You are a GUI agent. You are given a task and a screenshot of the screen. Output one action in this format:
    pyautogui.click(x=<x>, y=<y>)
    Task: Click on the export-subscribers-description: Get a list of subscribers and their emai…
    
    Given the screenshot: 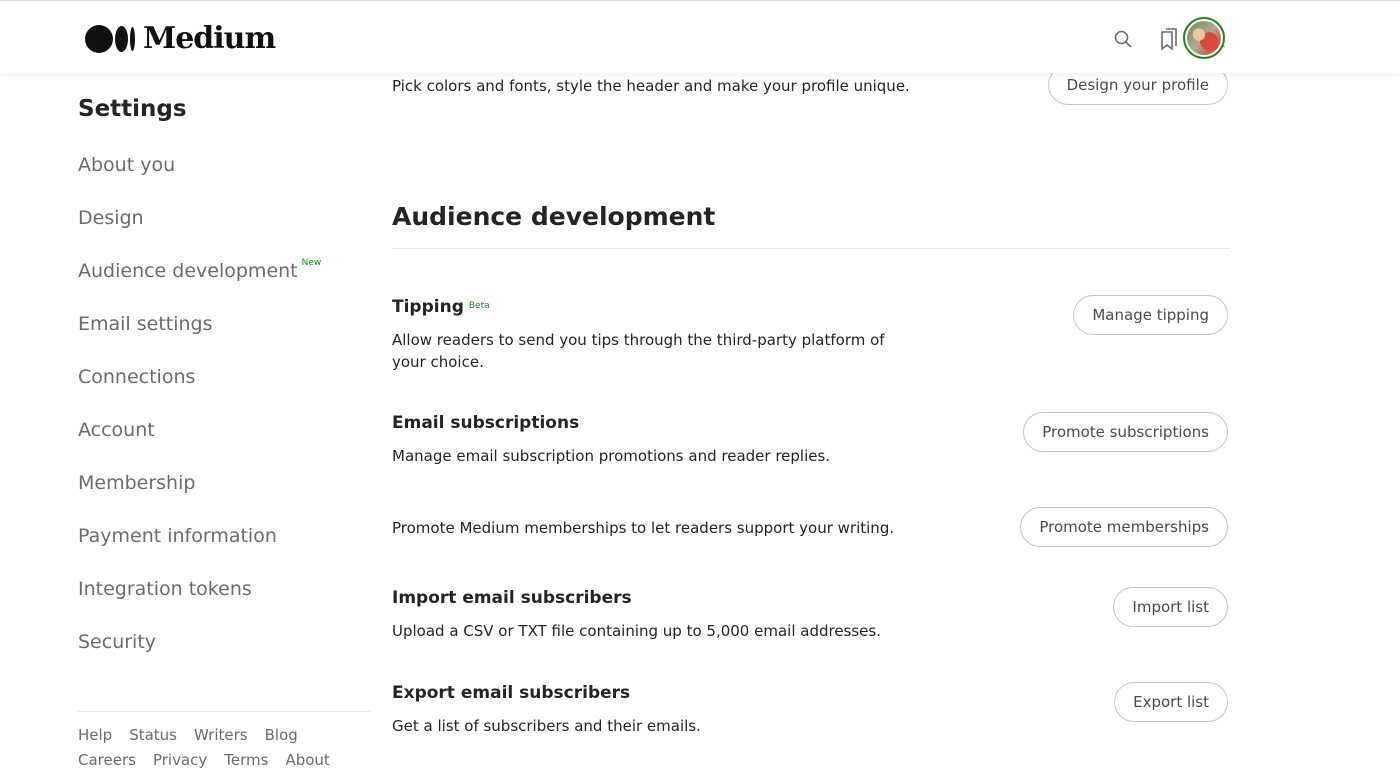 What is the action you would take?
    pyautogui.click(x=546, y=726)
    